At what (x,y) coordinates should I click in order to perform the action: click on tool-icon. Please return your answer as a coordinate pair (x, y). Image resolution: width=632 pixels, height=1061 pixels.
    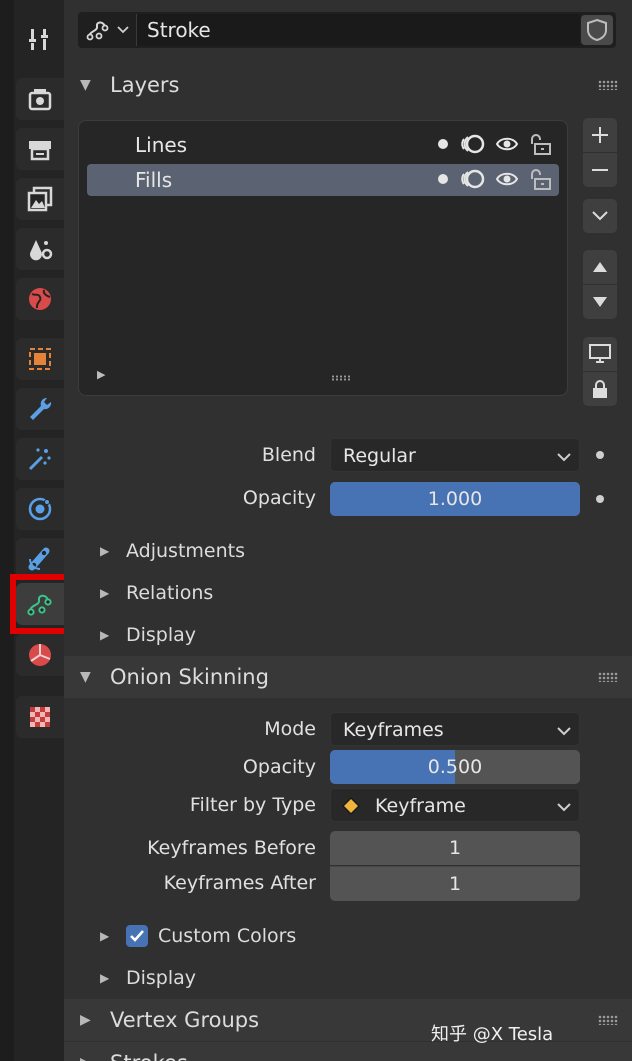
    Looking at the image, I should click on (38, 39).